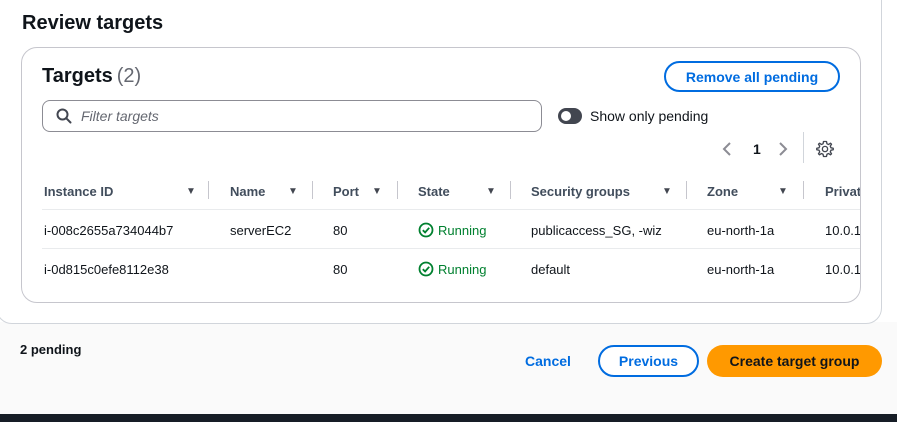 Image resolution: width=897 pixels, height=422 pixels. What do you see at coordinates (757, 149) in the screenshot?
I see `page-number: 1` at bounding box center [757, 149].